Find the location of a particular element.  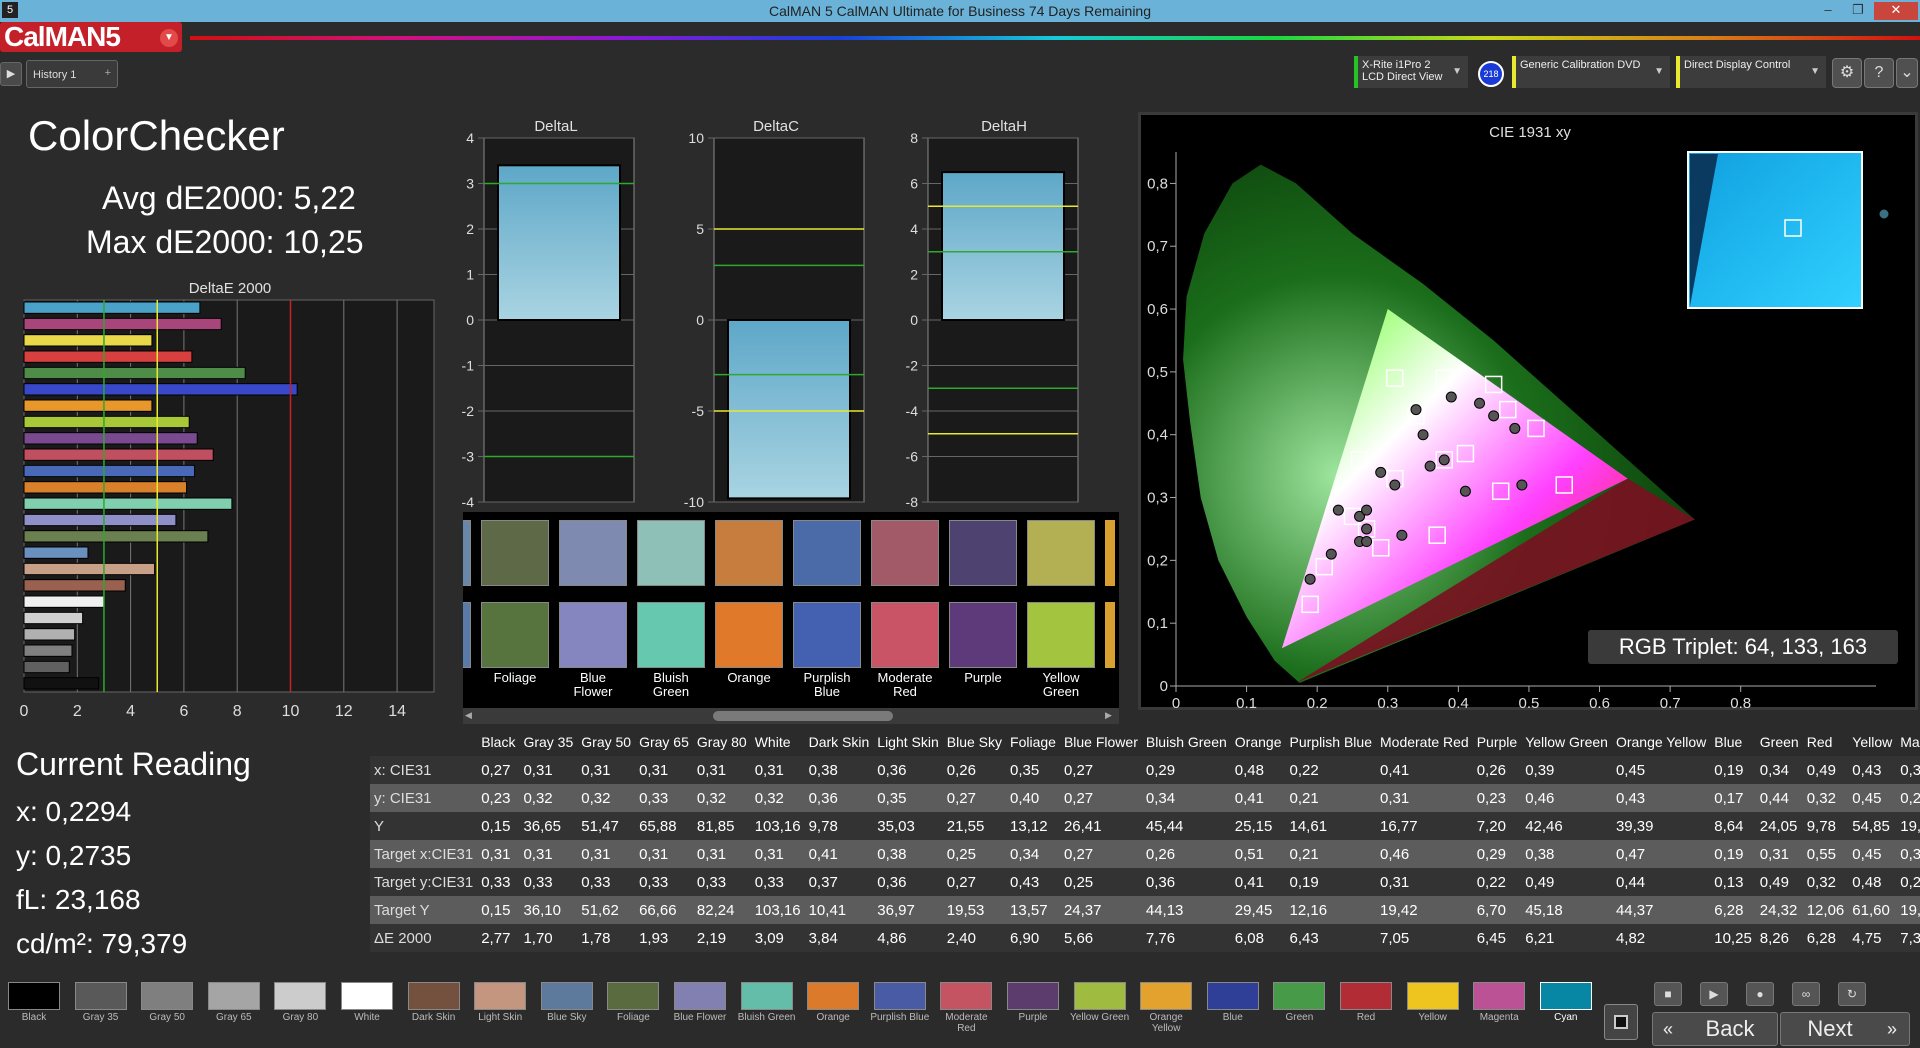

column-header: Moderate Red is located at coordinates (1424, 742).